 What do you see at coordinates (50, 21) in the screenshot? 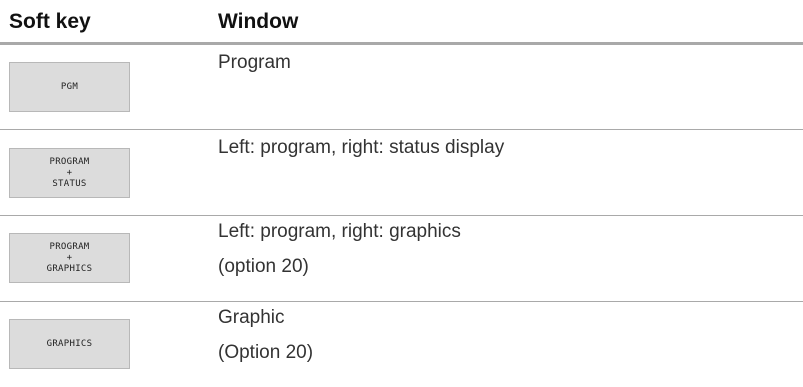
I see `header-softkey: Soft key` at bounding box center [50, 21].